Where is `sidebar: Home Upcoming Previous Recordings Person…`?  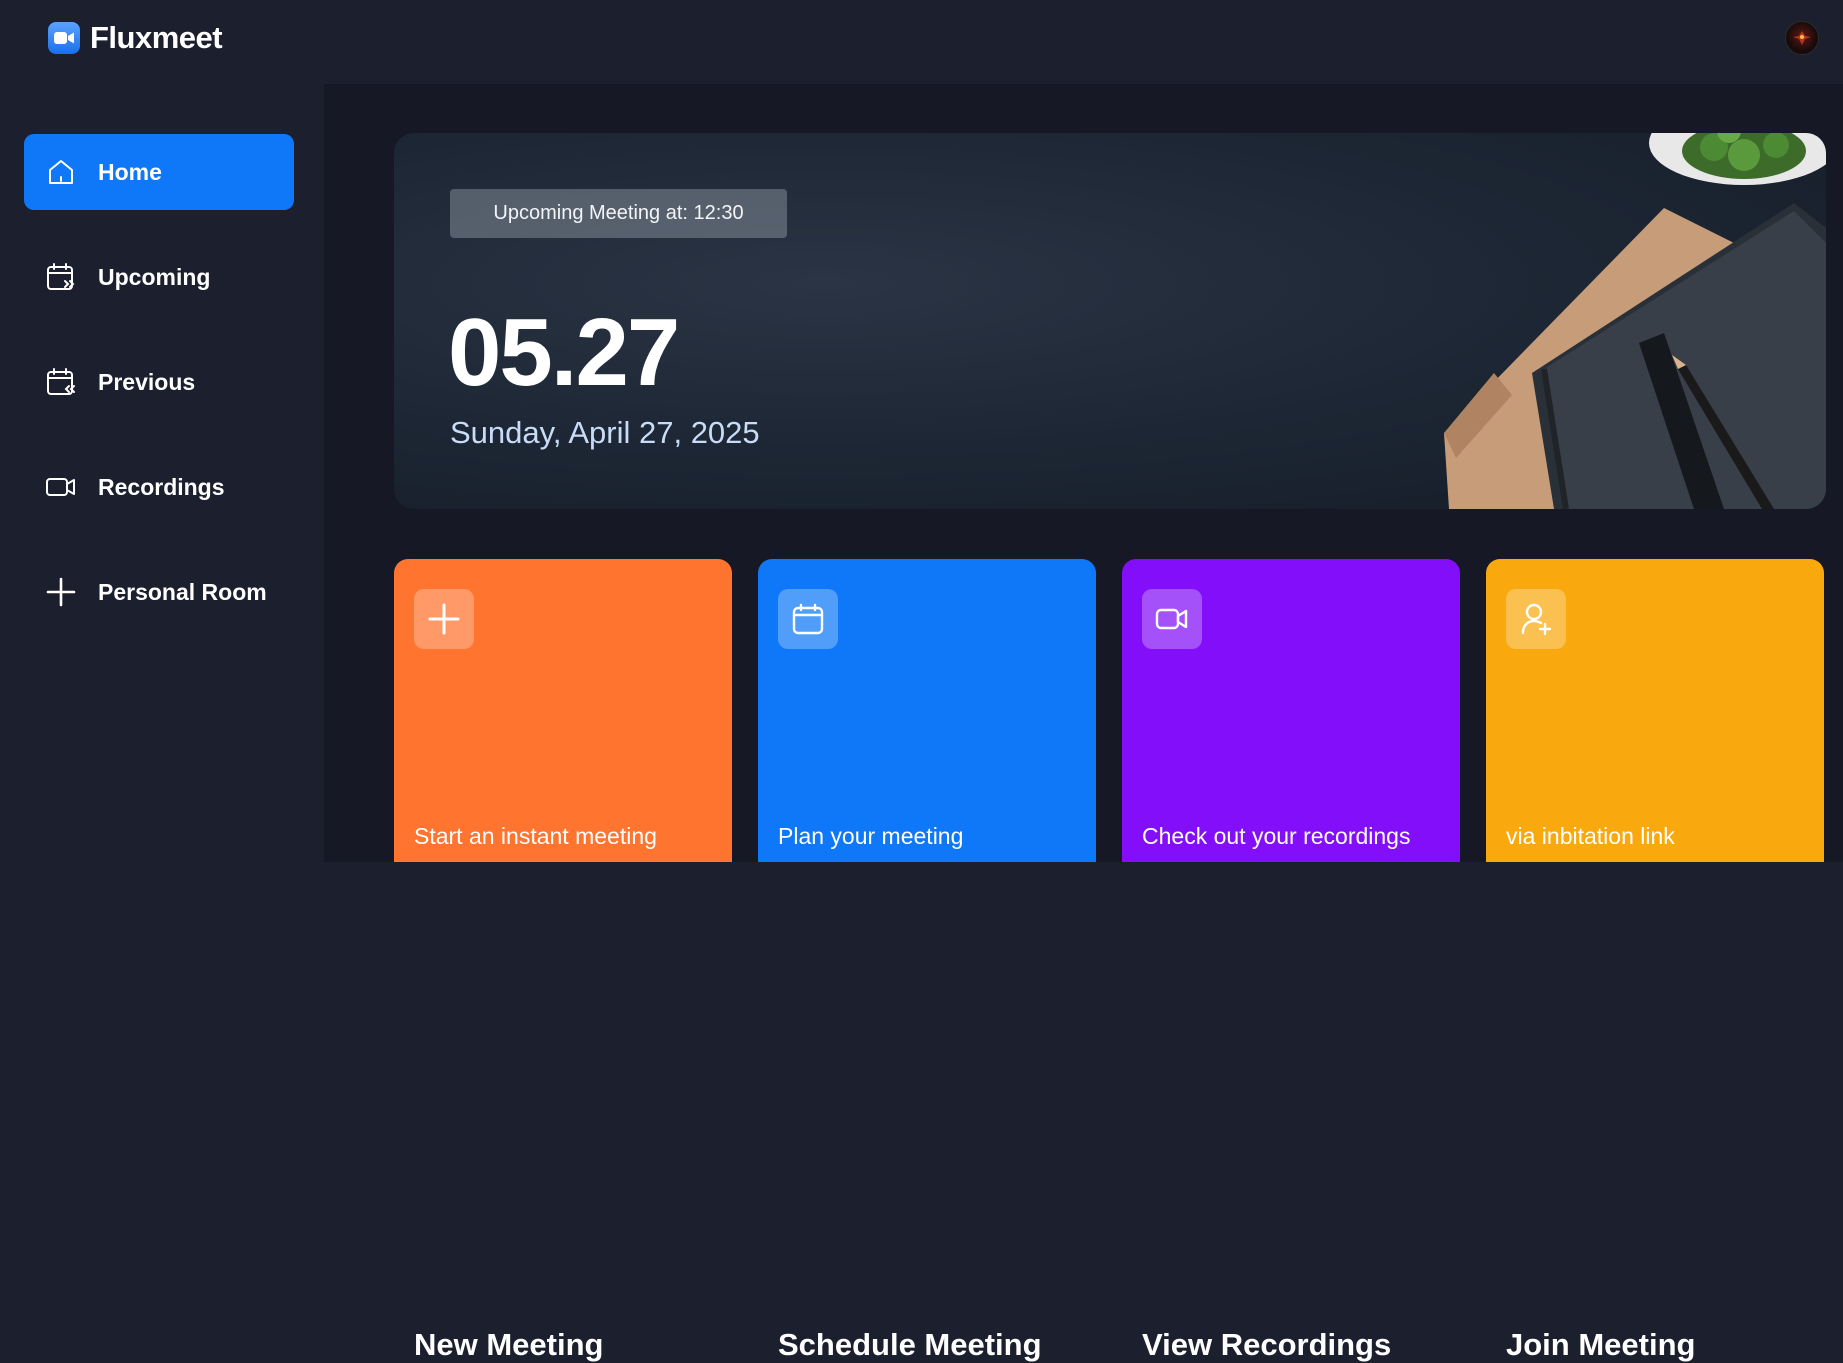
sidebar: Home Upcoming Previous Recordings Person… is located at coordinates (162, 473).